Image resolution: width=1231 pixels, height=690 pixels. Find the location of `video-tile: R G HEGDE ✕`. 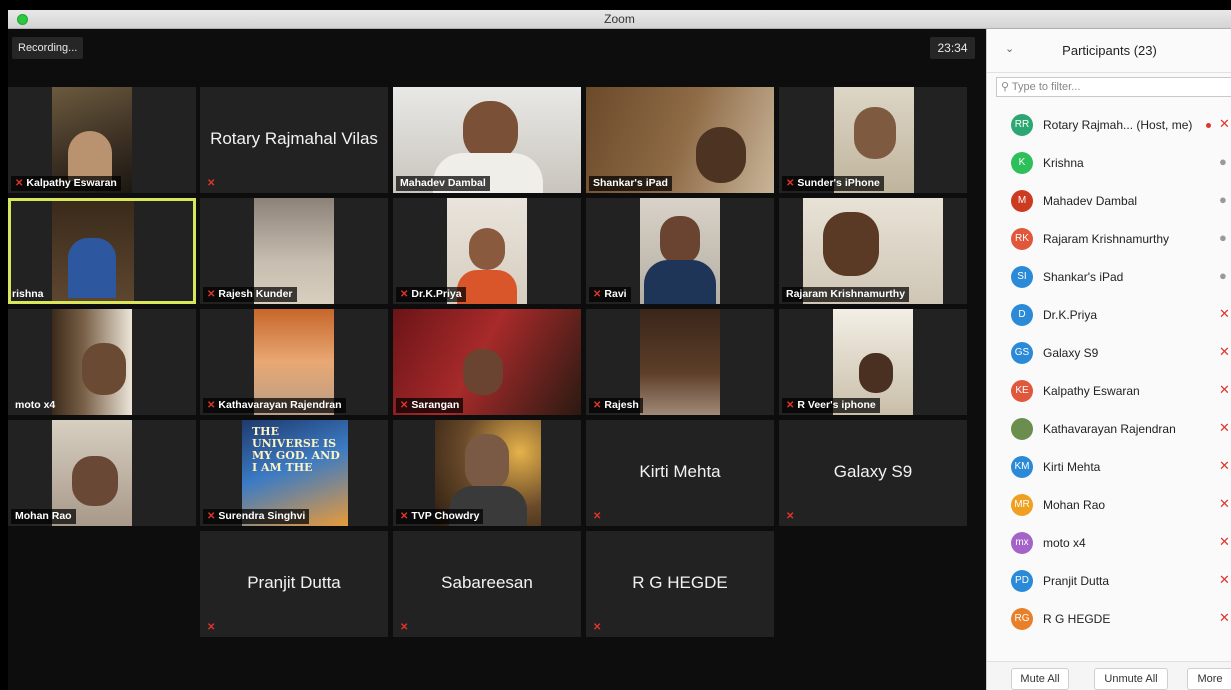

video-tile: R G HEGDE ✕ is located at coordinates (680, 584).